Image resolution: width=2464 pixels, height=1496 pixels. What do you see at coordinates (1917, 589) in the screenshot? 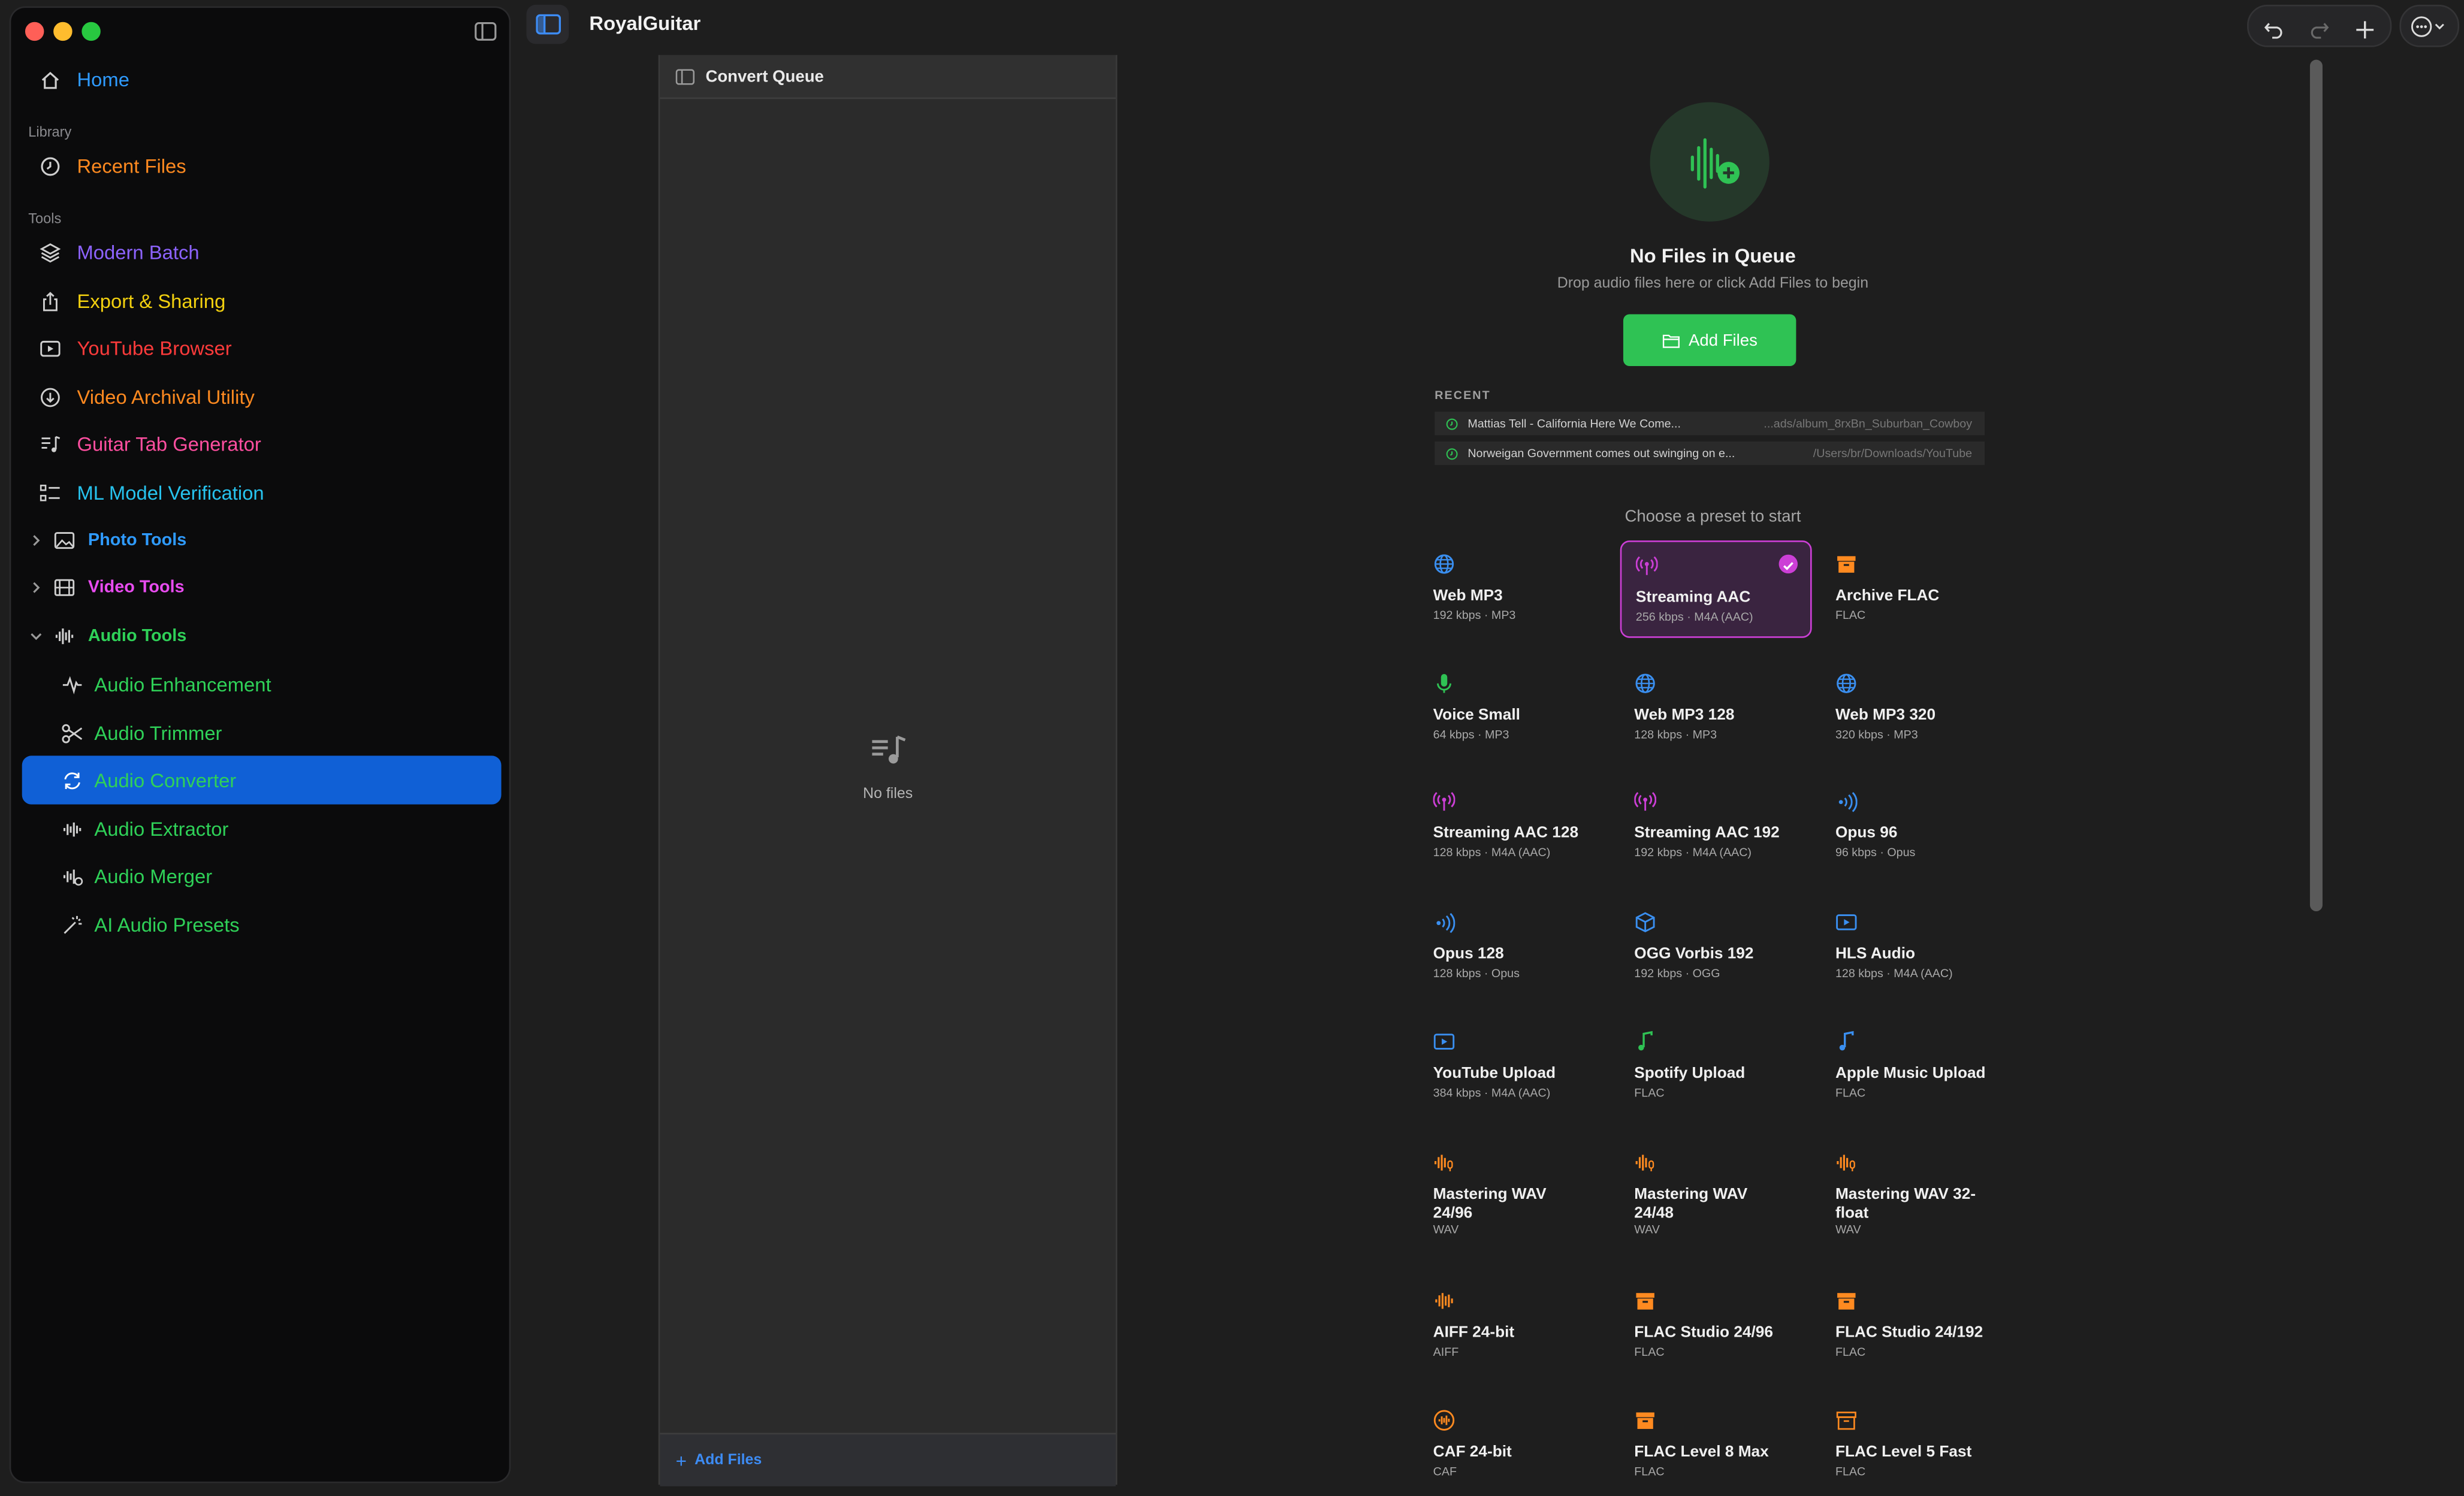
I see `preset-card: Archive FLAC FLAC` at bounding box center [1917, 589].